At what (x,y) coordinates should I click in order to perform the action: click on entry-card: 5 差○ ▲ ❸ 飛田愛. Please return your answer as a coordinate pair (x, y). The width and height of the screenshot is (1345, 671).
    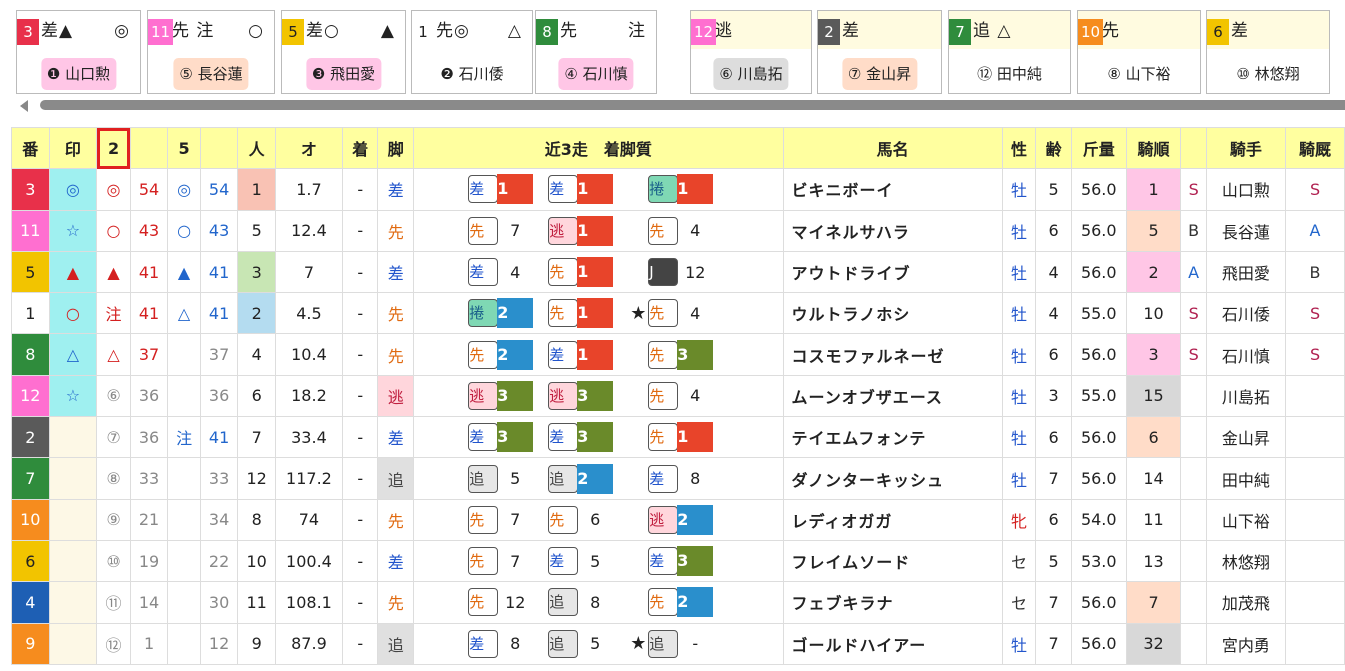
    Looking at the image, I should click on (343, 52).